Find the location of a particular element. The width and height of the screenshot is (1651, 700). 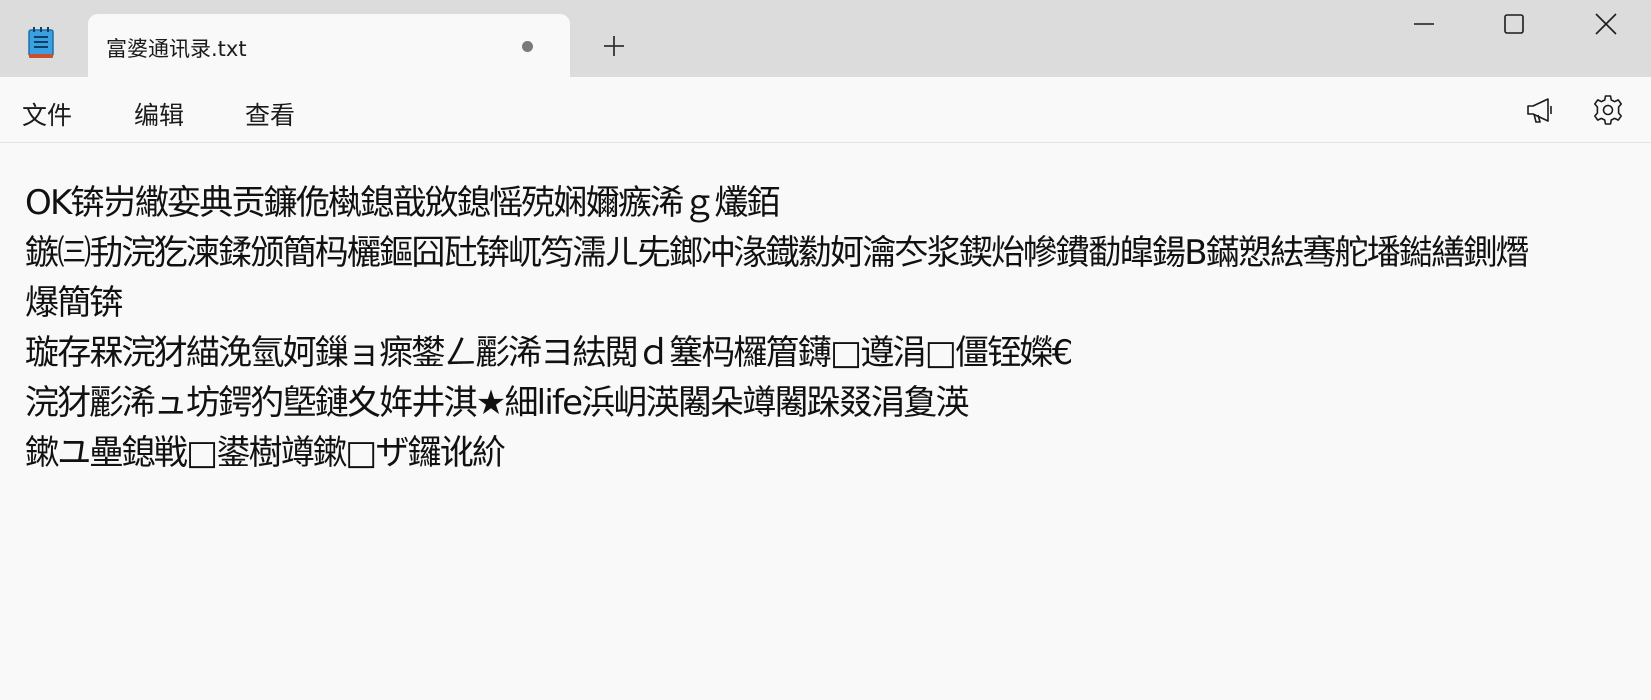

maximize-button is located at coordinates (1514, 28).